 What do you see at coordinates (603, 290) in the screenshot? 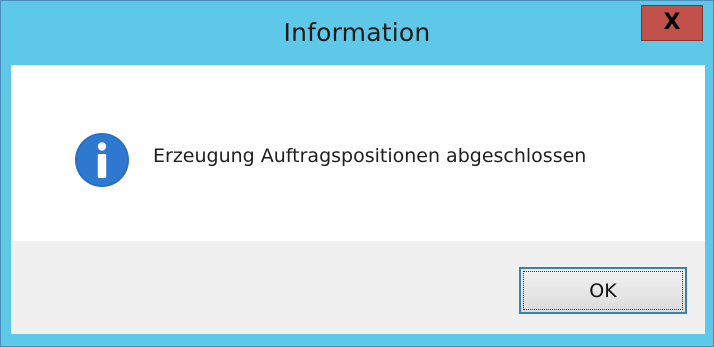
I see `ok-button: OK` at bounding box center [603, 290].